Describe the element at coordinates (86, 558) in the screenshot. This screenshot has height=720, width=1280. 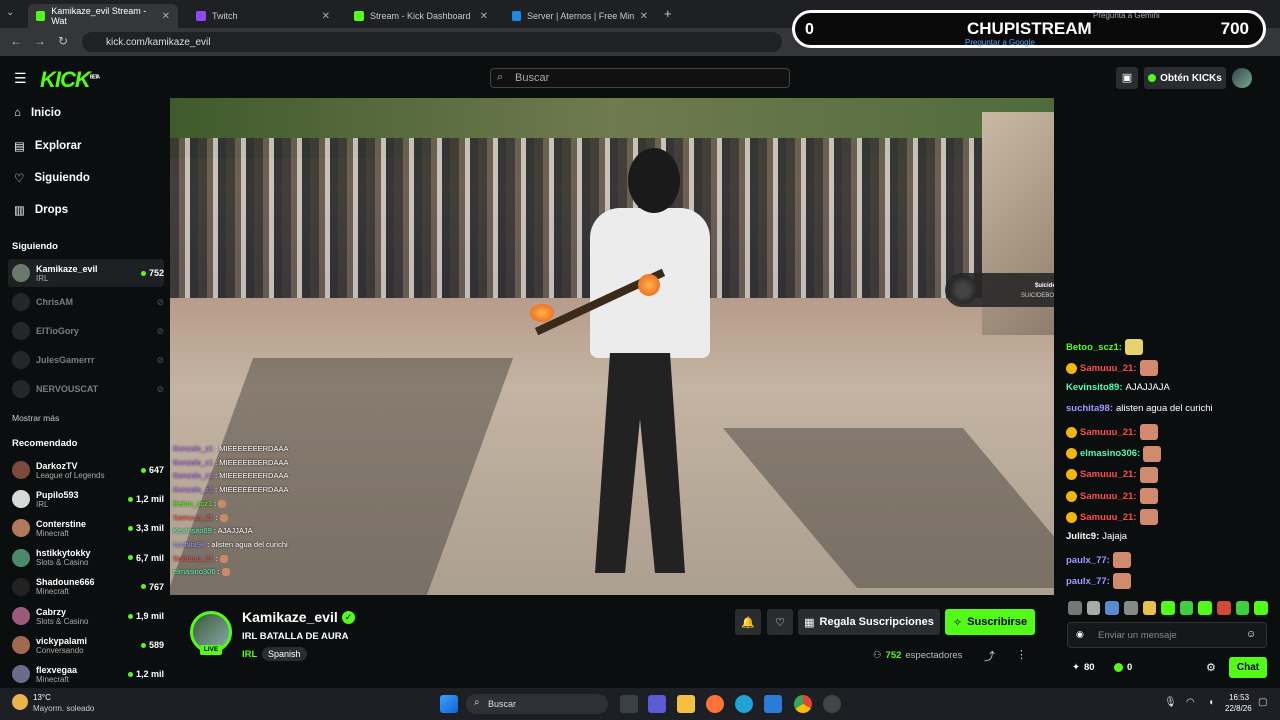
I see `recommended-item: hstikkytokky Slots & Casino 6,7 mil` at that location.